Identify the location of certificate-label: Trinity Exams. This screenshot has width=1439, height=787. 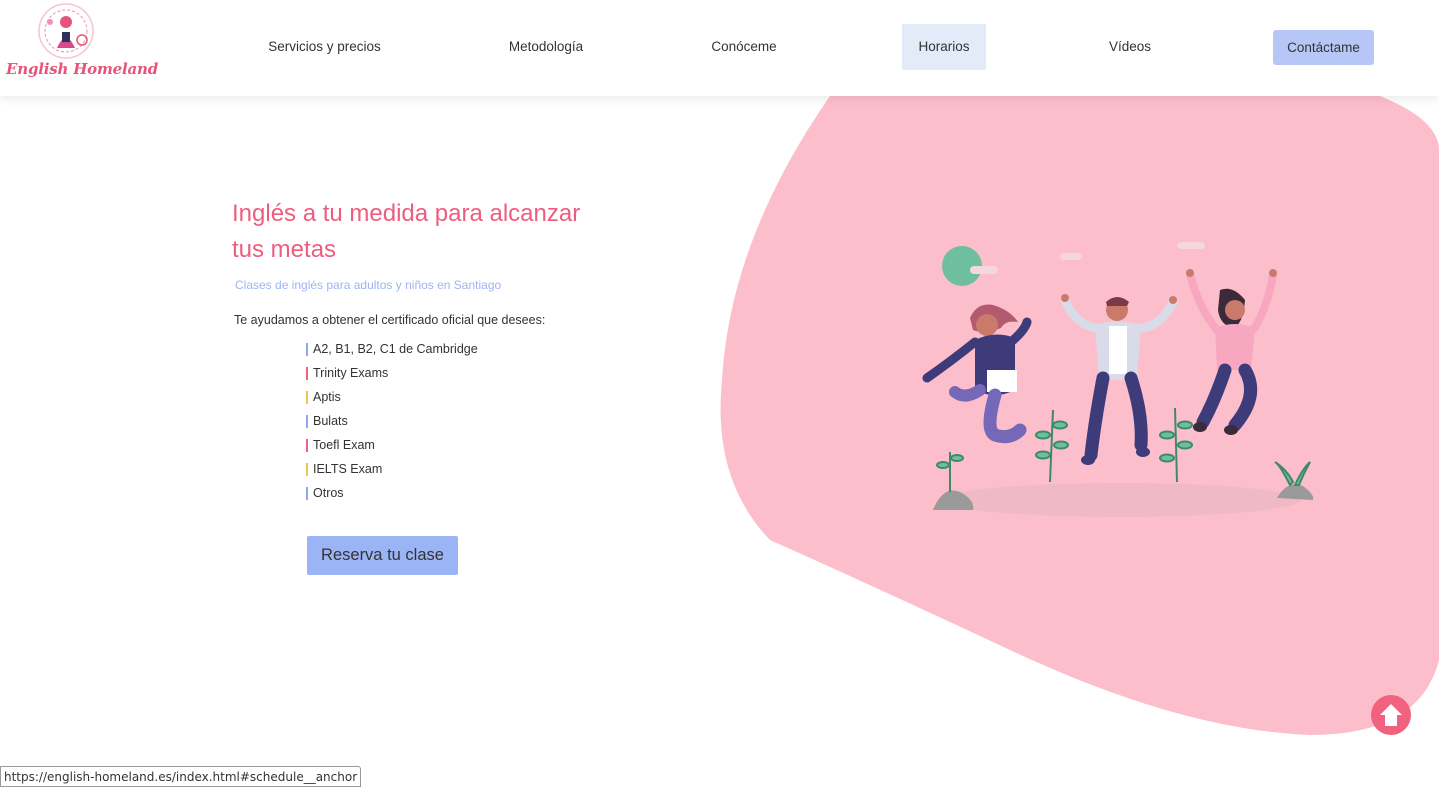
(351, 373).